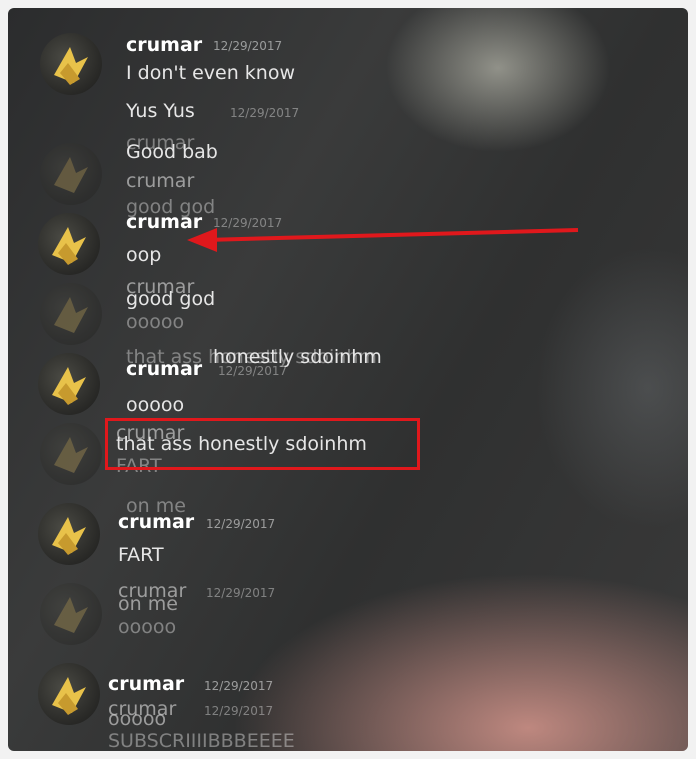 The image size is (696, 759). I want to click on message-text: Good bab, so click(172, 152).